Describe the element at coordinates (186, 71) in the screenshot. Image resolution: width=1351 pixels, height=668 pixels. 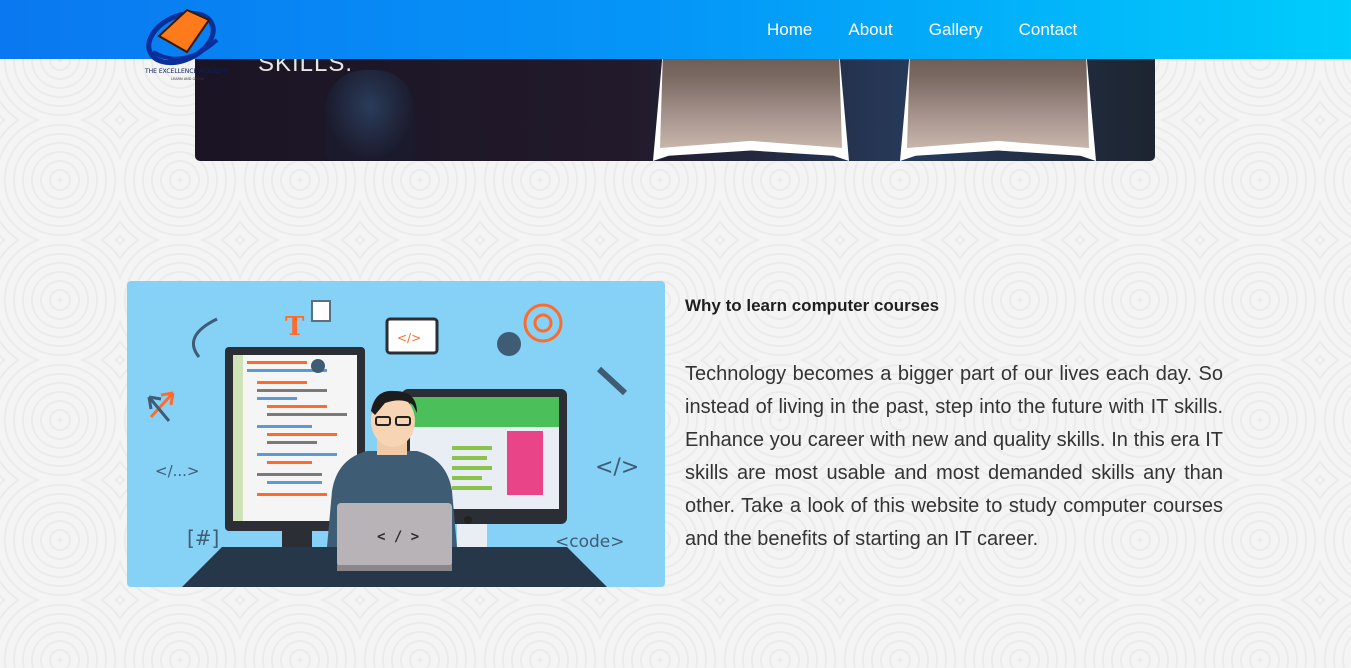
I see `logo-title: THE EXCELLENCE ACADEMY` at that location.